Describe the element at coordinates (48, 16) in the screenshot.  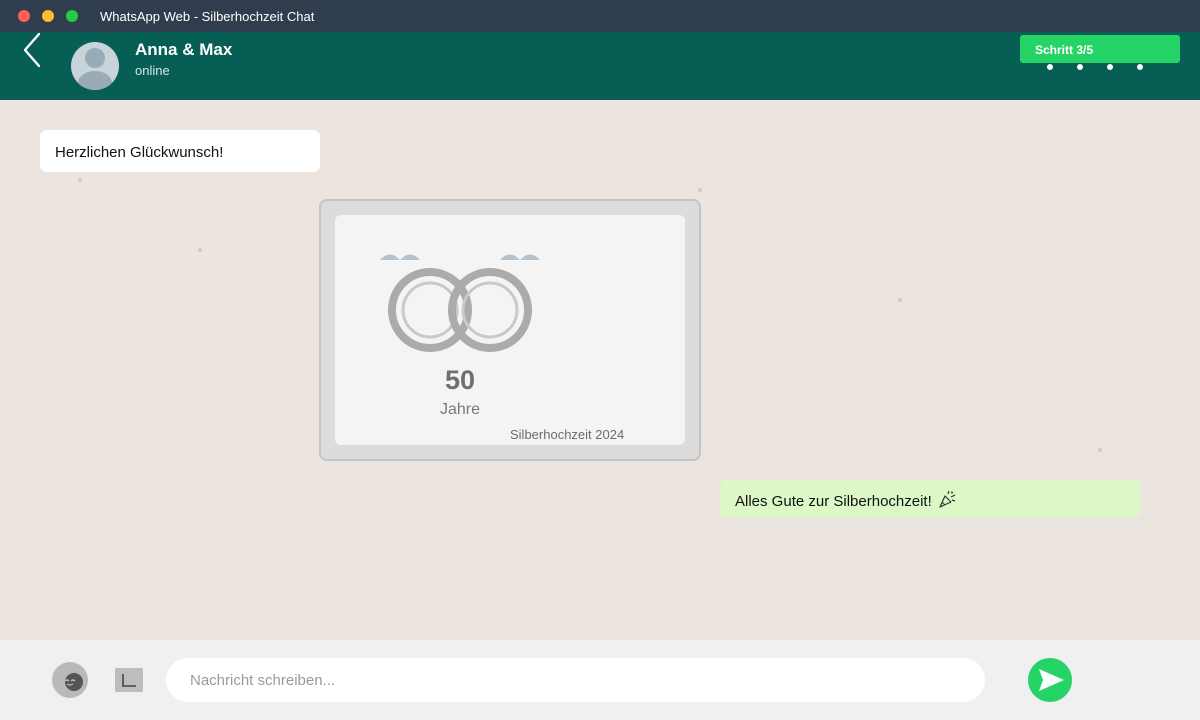
I see `window-minimize-button` at that location.